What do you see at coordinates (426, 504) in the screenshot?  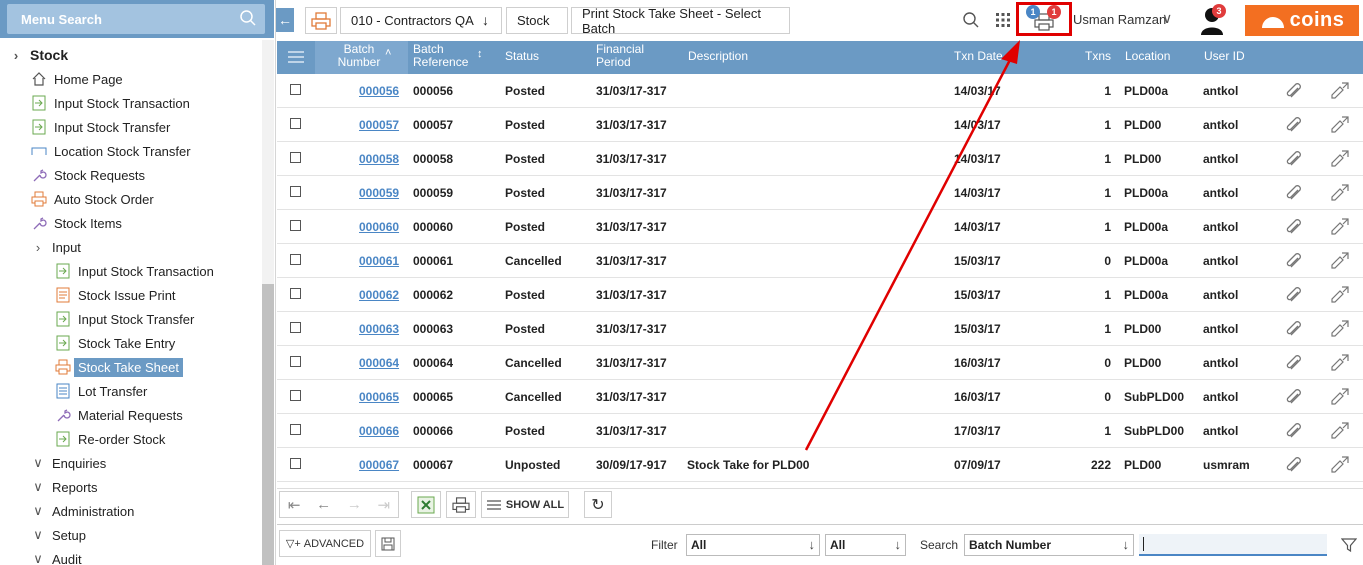 I see `export-excel-button` at bounding box center [426, 504].